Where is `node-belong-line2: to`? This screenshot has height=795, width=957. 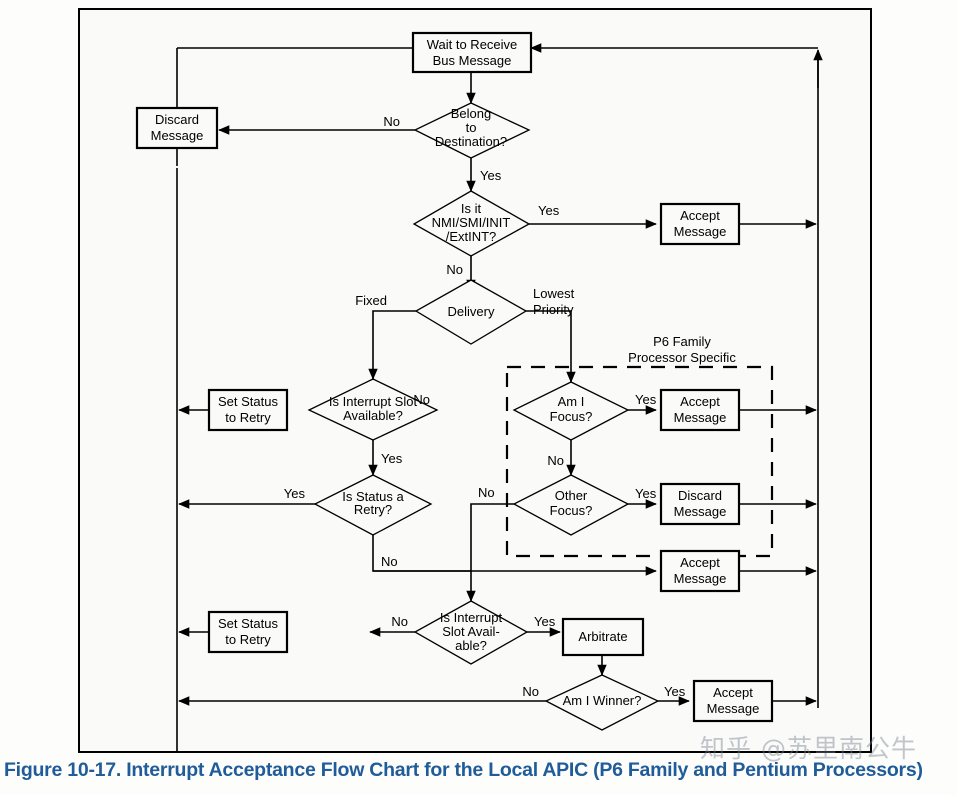
node-belong-line2: to is located at coordinates (471, 127).